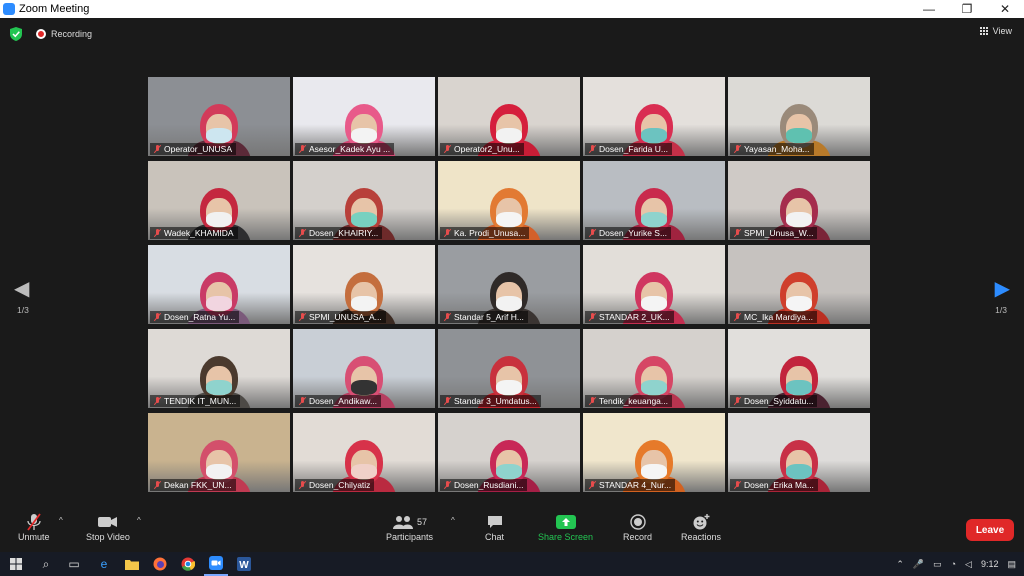 The height and width of the screenshot is (576, 1024). Describe the element at coordinates (495, 522) in the screenshot. I see `chat-bubble-icon` at that location.